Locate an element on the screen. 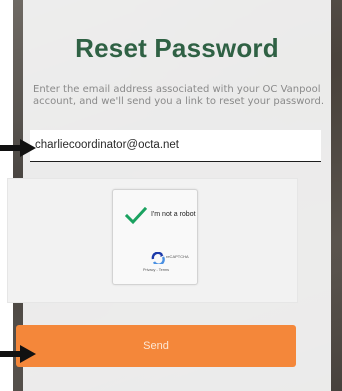 This screenshot has height=391, width=342. recaptcha-privacy-terms-links: Privacy - Terms is located at coordinates (156, 270).